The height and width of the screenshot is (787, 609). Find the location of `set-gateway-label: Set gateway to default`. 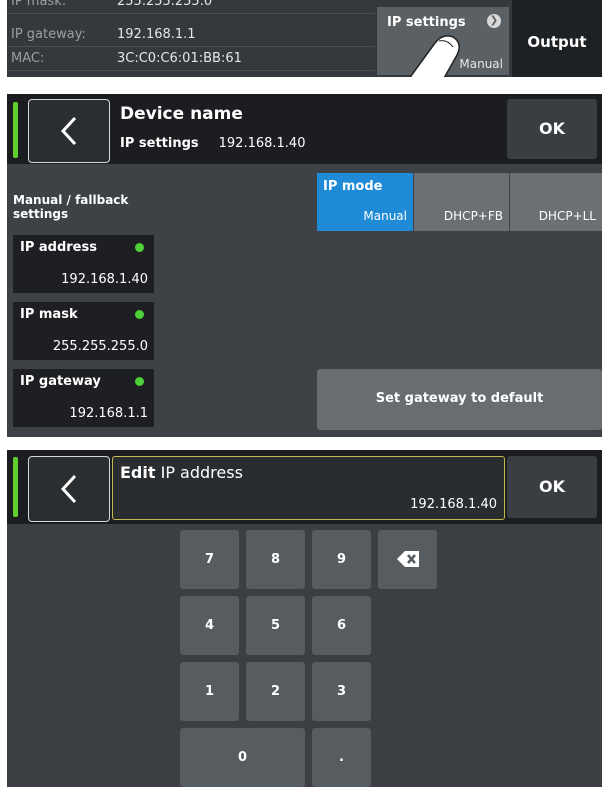

set-gateway-label: Set gateway to default is located at coordinates (459, 398).